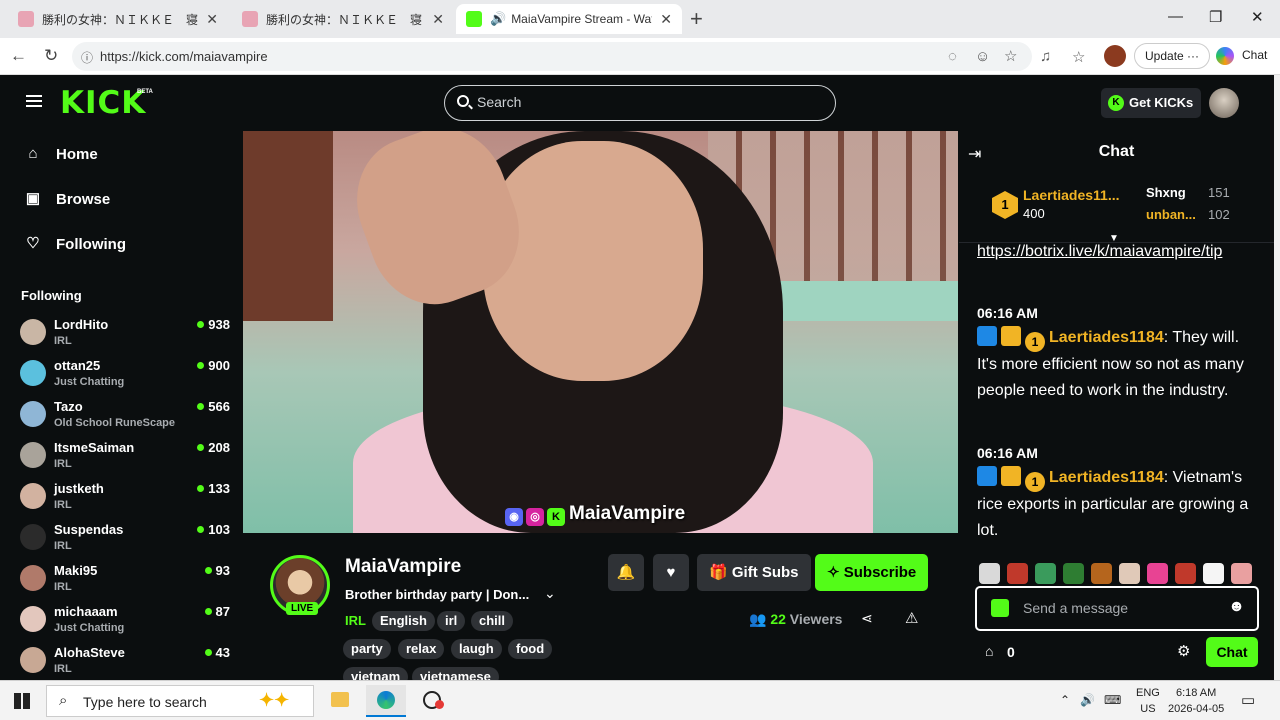 The height and width of the screenshot is (720, 1280). What do you see at coordinates (367, 649) in the screenshot?
I see `stream-tag: party` at bounding box center [367, 649].